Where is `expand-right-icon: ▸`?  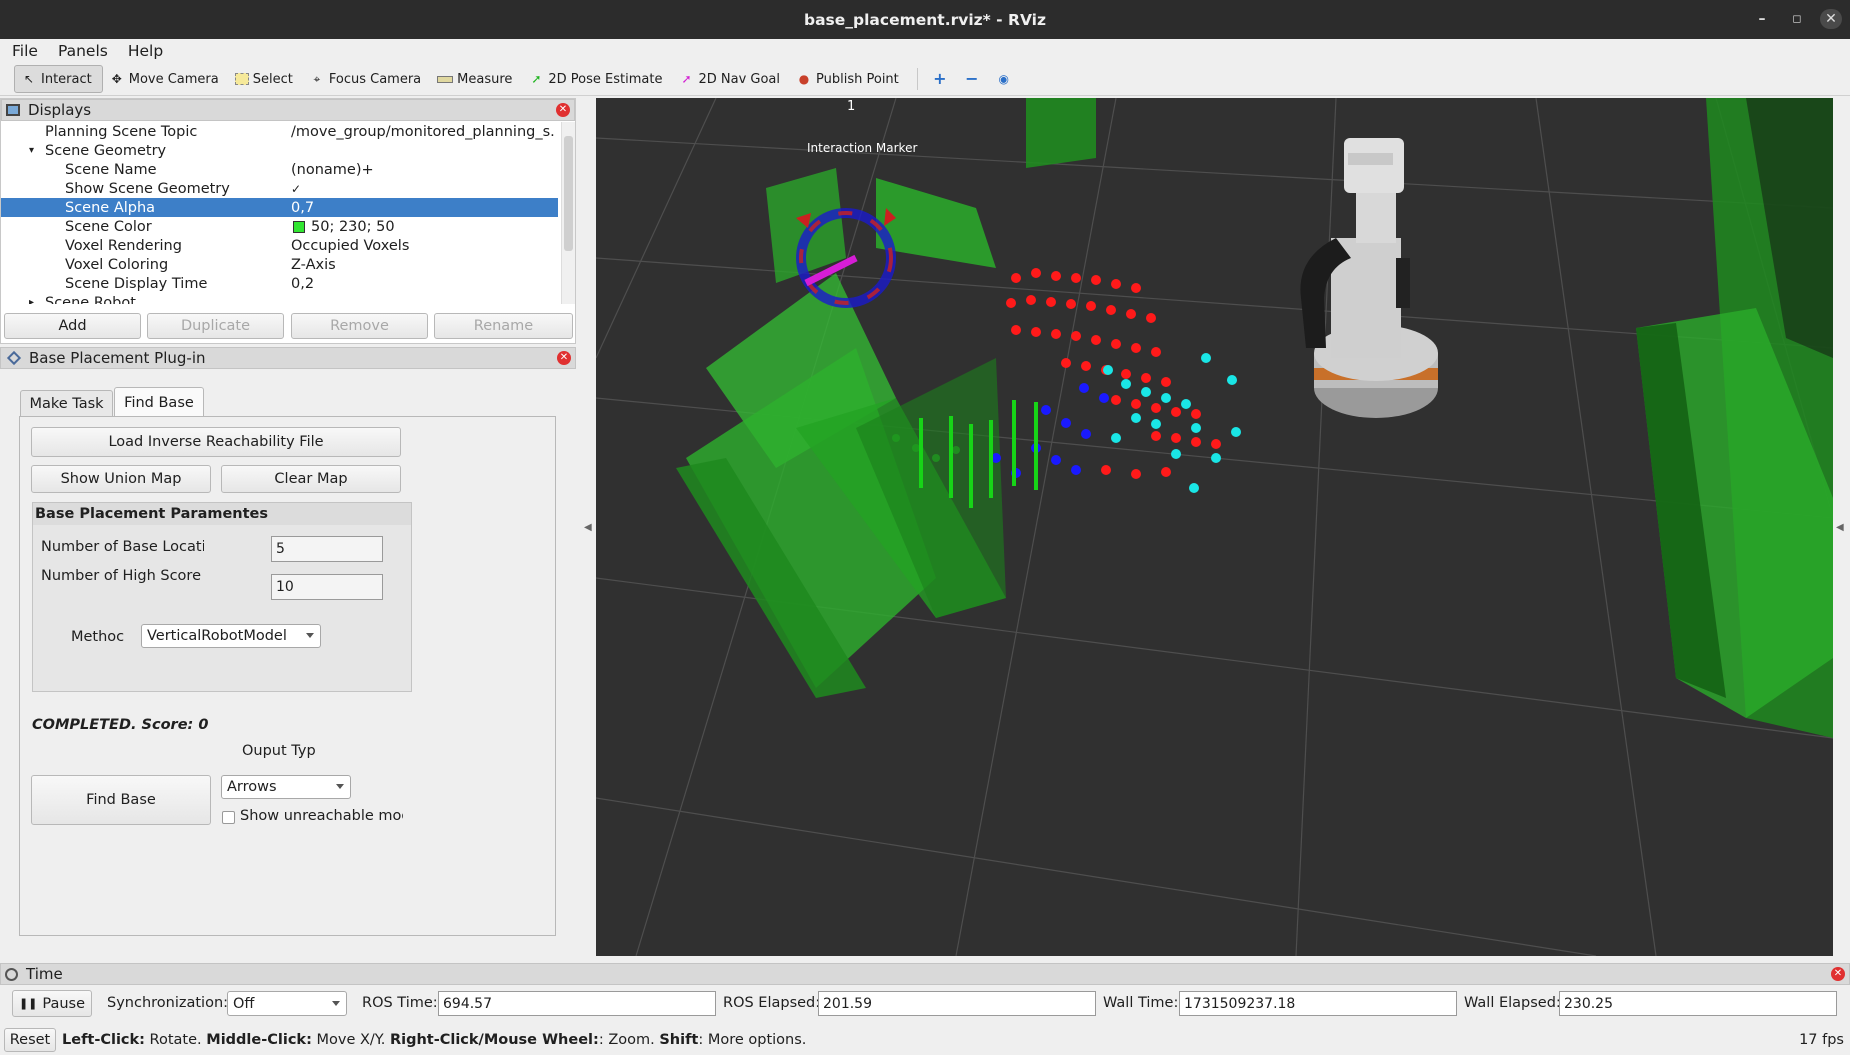 expand-right-icon: ▸ is located at coordinates (31, 300).